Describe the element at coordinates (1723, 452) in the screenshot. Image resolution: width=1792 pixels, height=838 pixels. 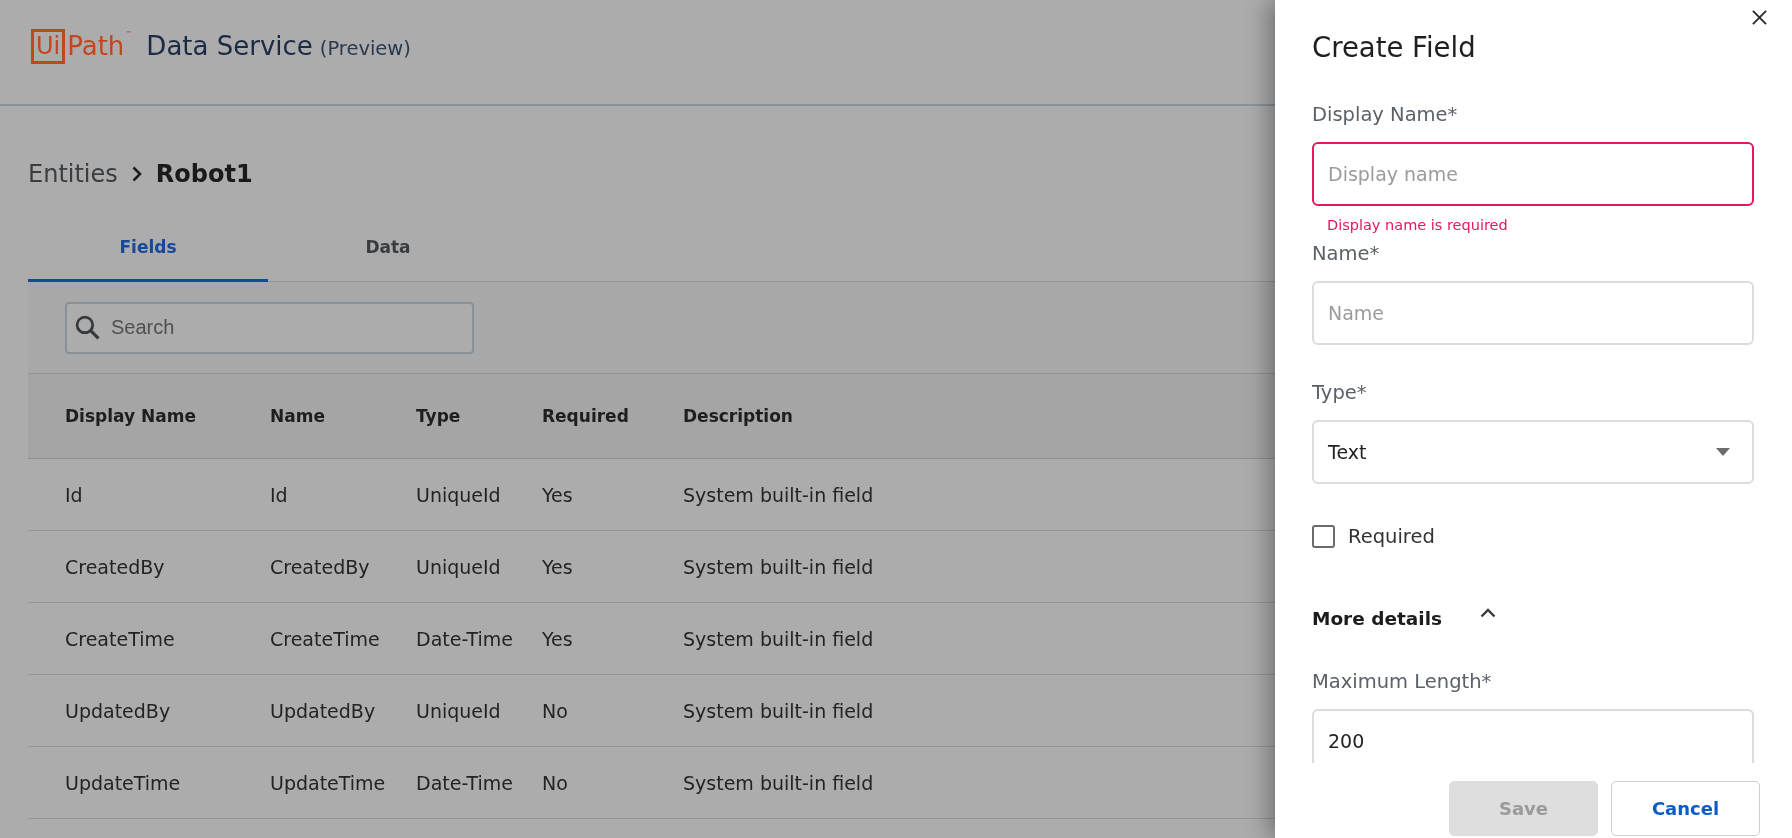
I see `caret-down-icon` at that location.